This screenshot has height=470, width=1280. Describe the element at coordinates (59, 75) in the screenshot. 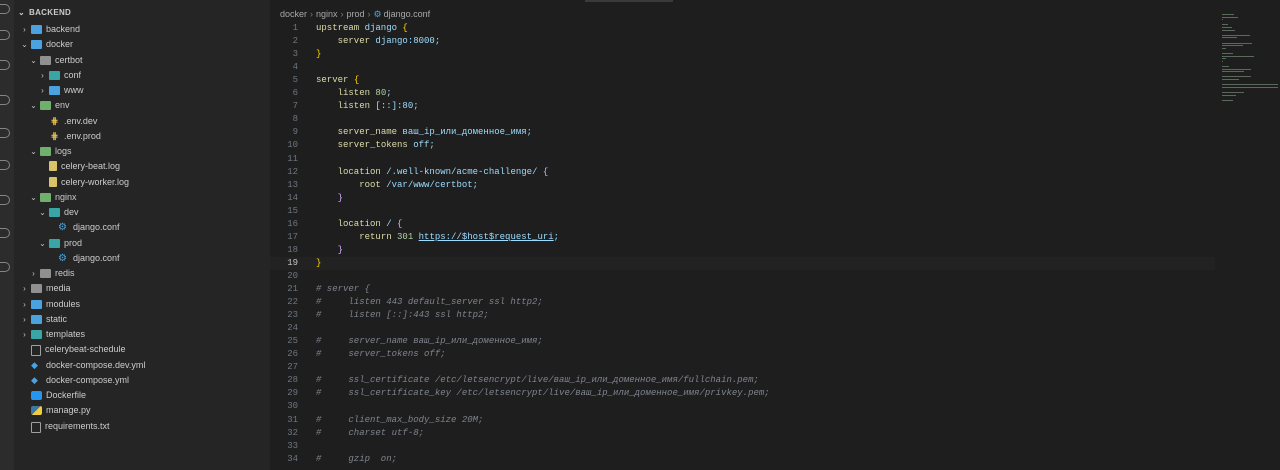

I see `tree-item: › conf` at that location.